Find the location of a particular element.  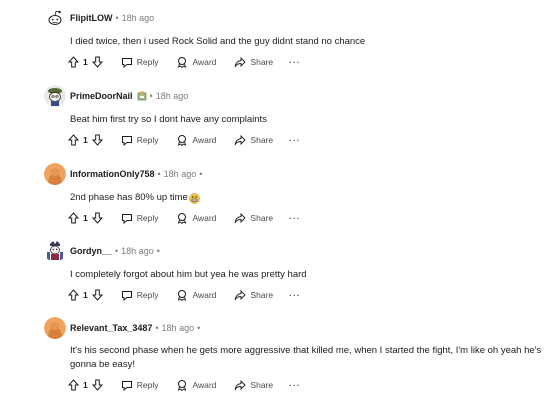

author-name: Relevant_Tax_3487 is located at coordinates (111, 328).